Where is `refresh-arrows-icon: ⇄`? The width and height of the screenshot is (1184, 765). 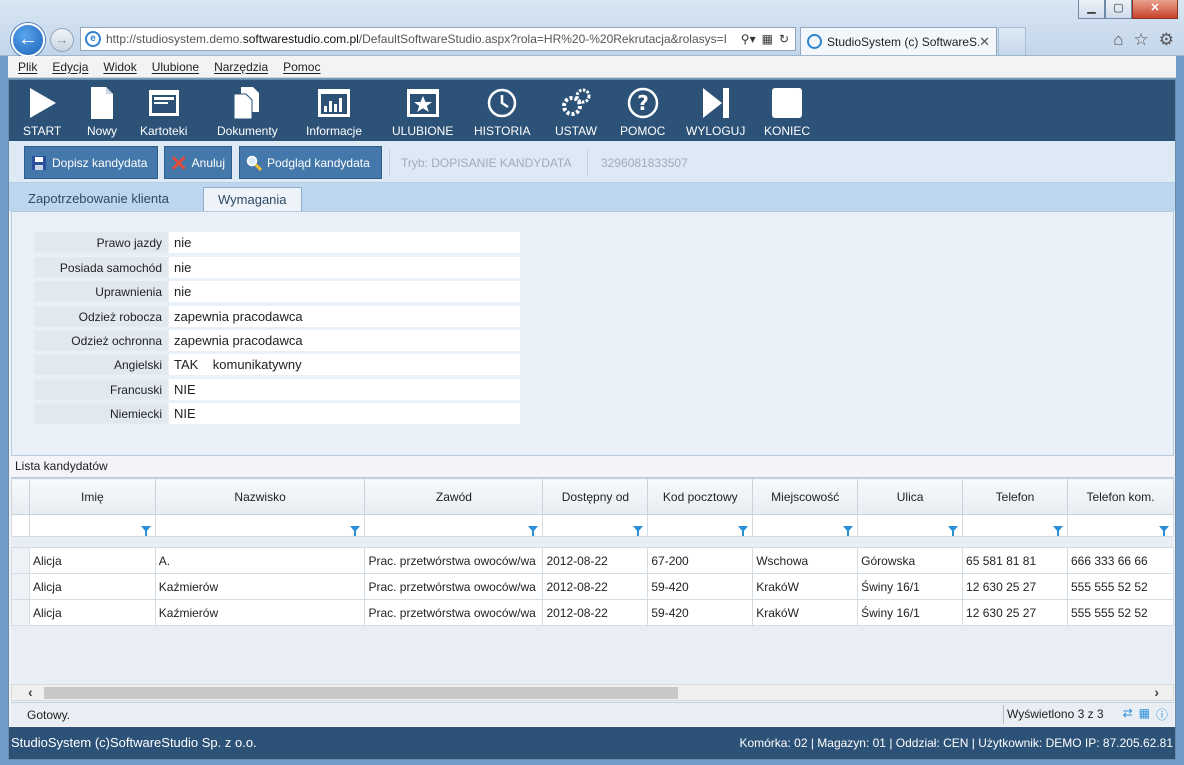 refresh-arrows-icon: ⇄ is located at coordinates (1128, 714).